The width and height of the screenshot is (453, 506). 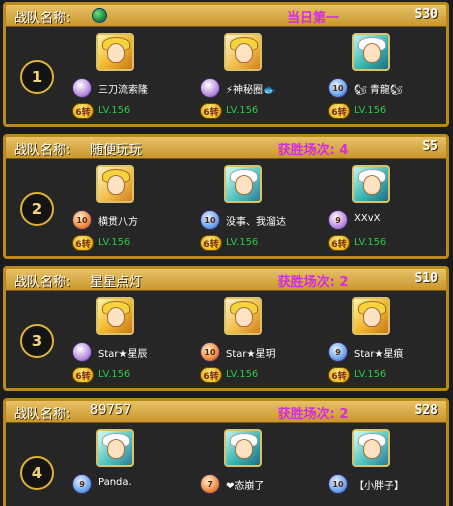 What do you see at coordinates (135, 77) in the screenshot?
I see `member-slot: 三刀流索隆 6转 LV.156` at bounding box center [135, 77].